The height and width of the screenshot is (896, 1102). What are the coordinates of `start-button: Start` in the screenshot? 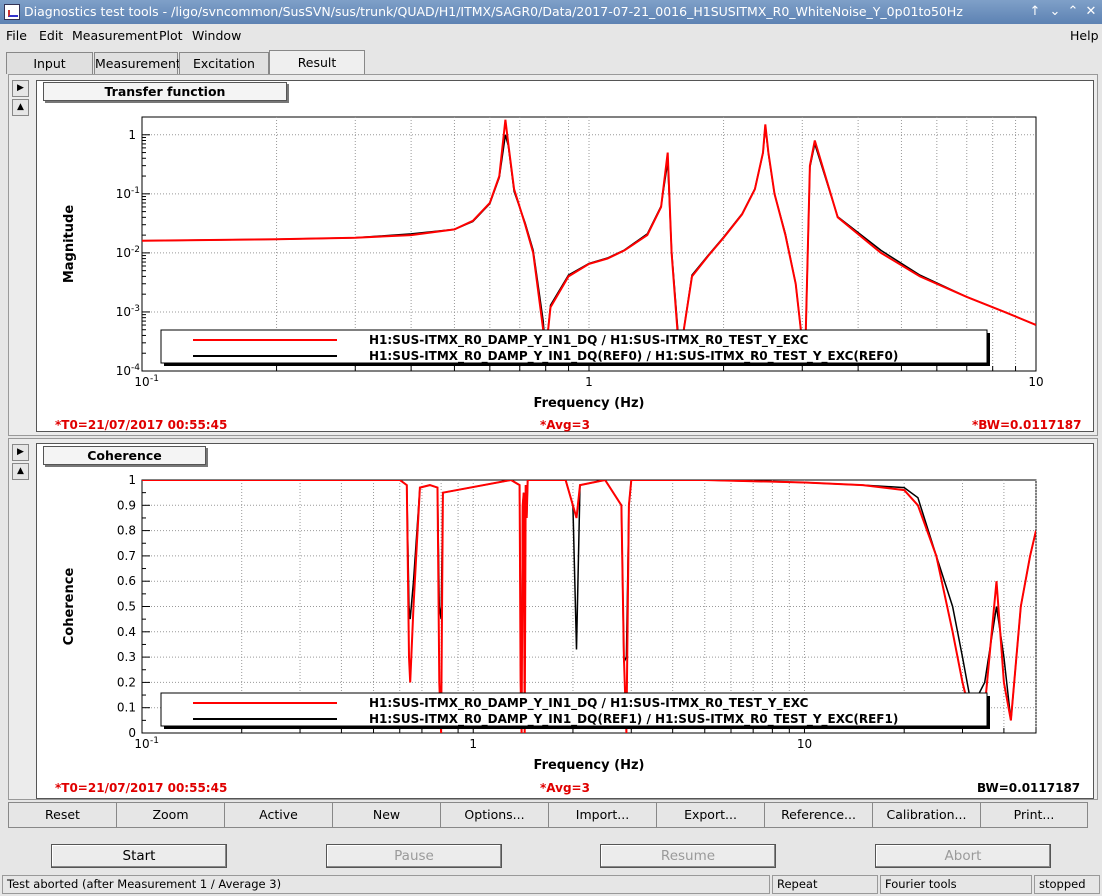 It's located at (139, 856).